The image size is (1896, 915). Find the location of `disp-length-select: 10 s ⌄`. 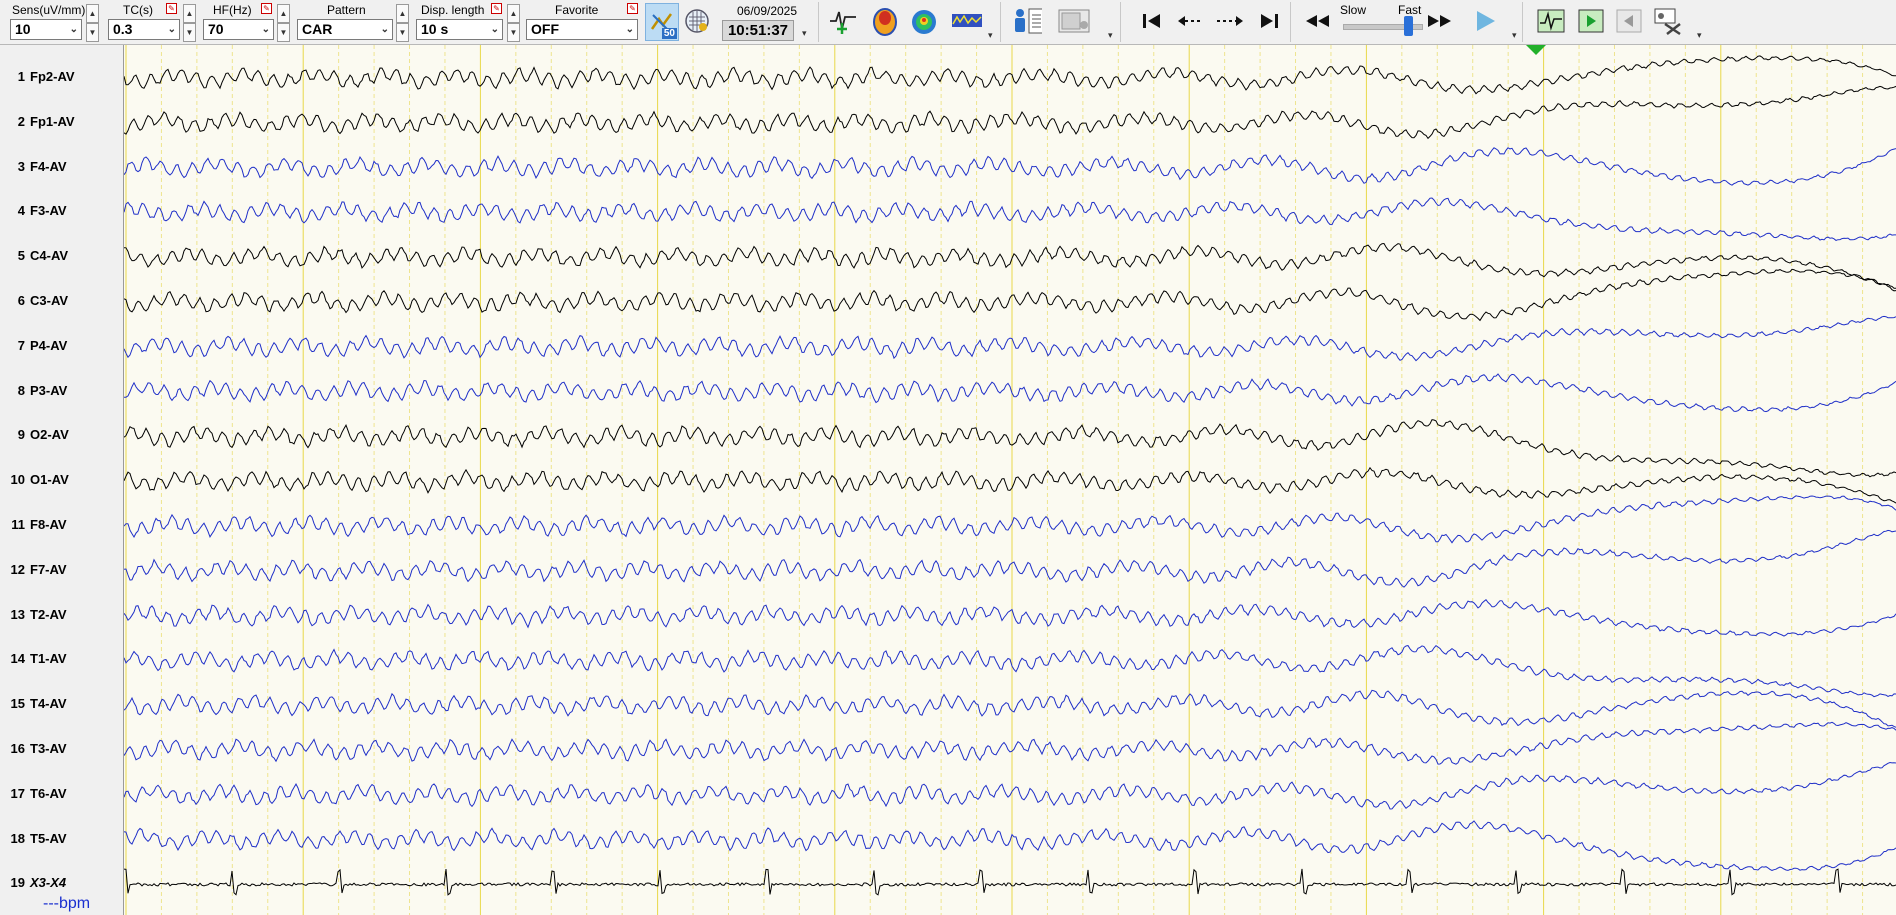

disp-length-select: 10 s ⌄ is located at coordinates (459, 29).